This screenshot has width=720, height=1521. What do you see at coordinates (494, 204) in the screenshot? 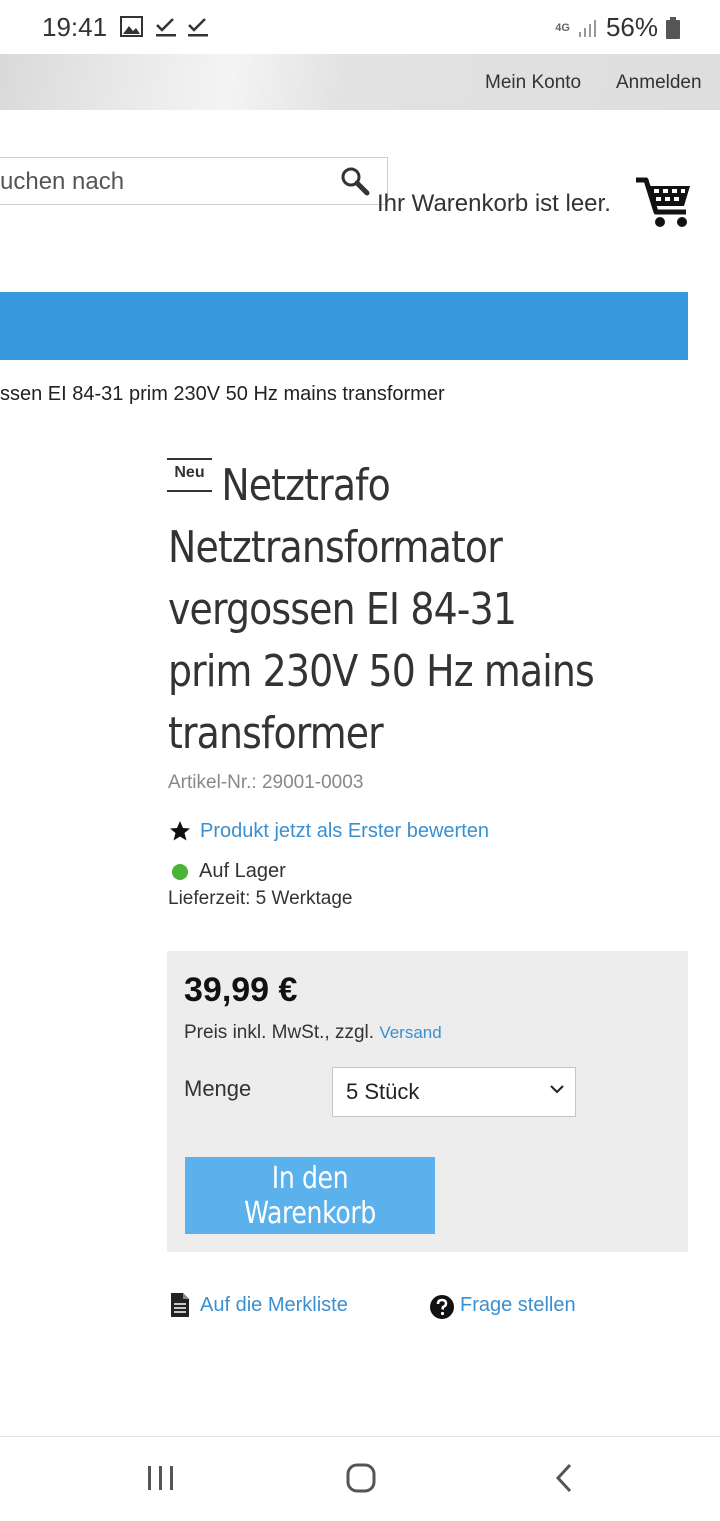
I see `cart-status: Ihr Warenkorb ist leer.` at bounding box center [494, 204].